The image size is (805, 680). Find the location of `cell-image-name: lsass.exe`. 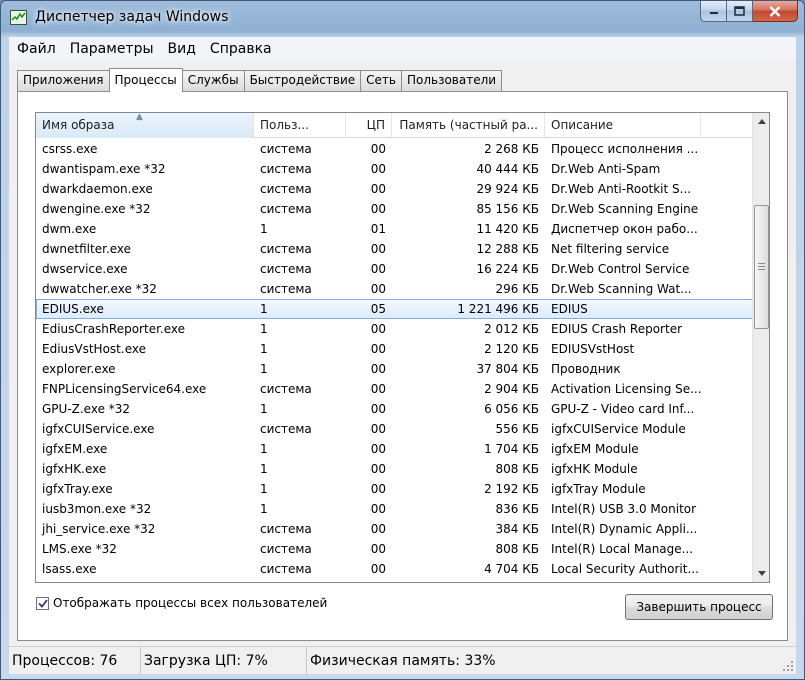

cell-image-name: lsass.exe is located at coordinates (69, 569).